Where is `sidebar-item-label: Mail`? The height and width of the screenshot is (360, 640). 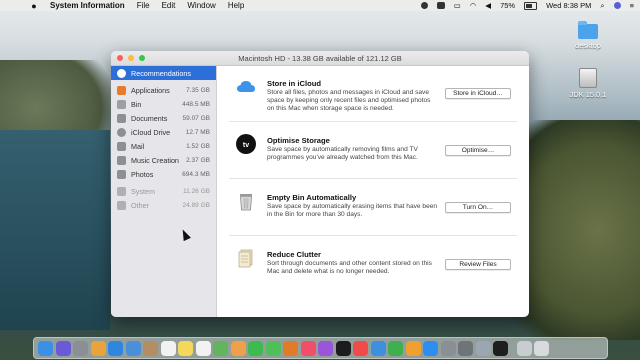 sidebar-item-label: Mail is located at coordinates (138, 146).